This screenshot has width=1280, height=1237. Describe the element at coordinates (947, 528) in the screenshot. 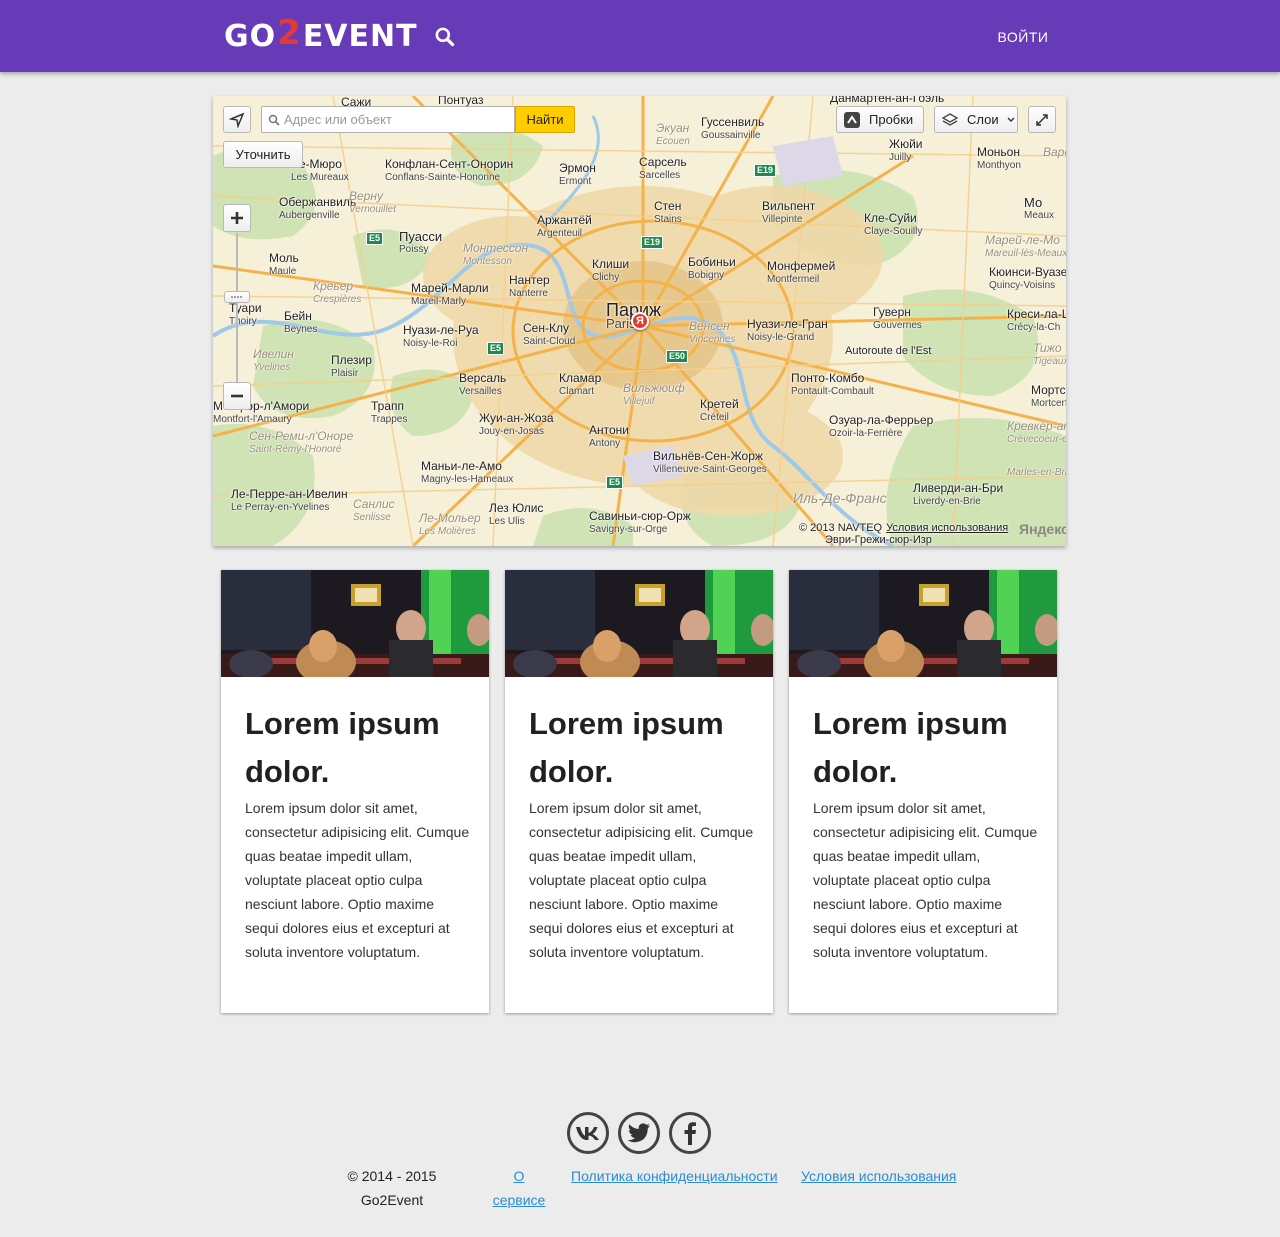

I see `map-terms-link: Условия использования` at that location.